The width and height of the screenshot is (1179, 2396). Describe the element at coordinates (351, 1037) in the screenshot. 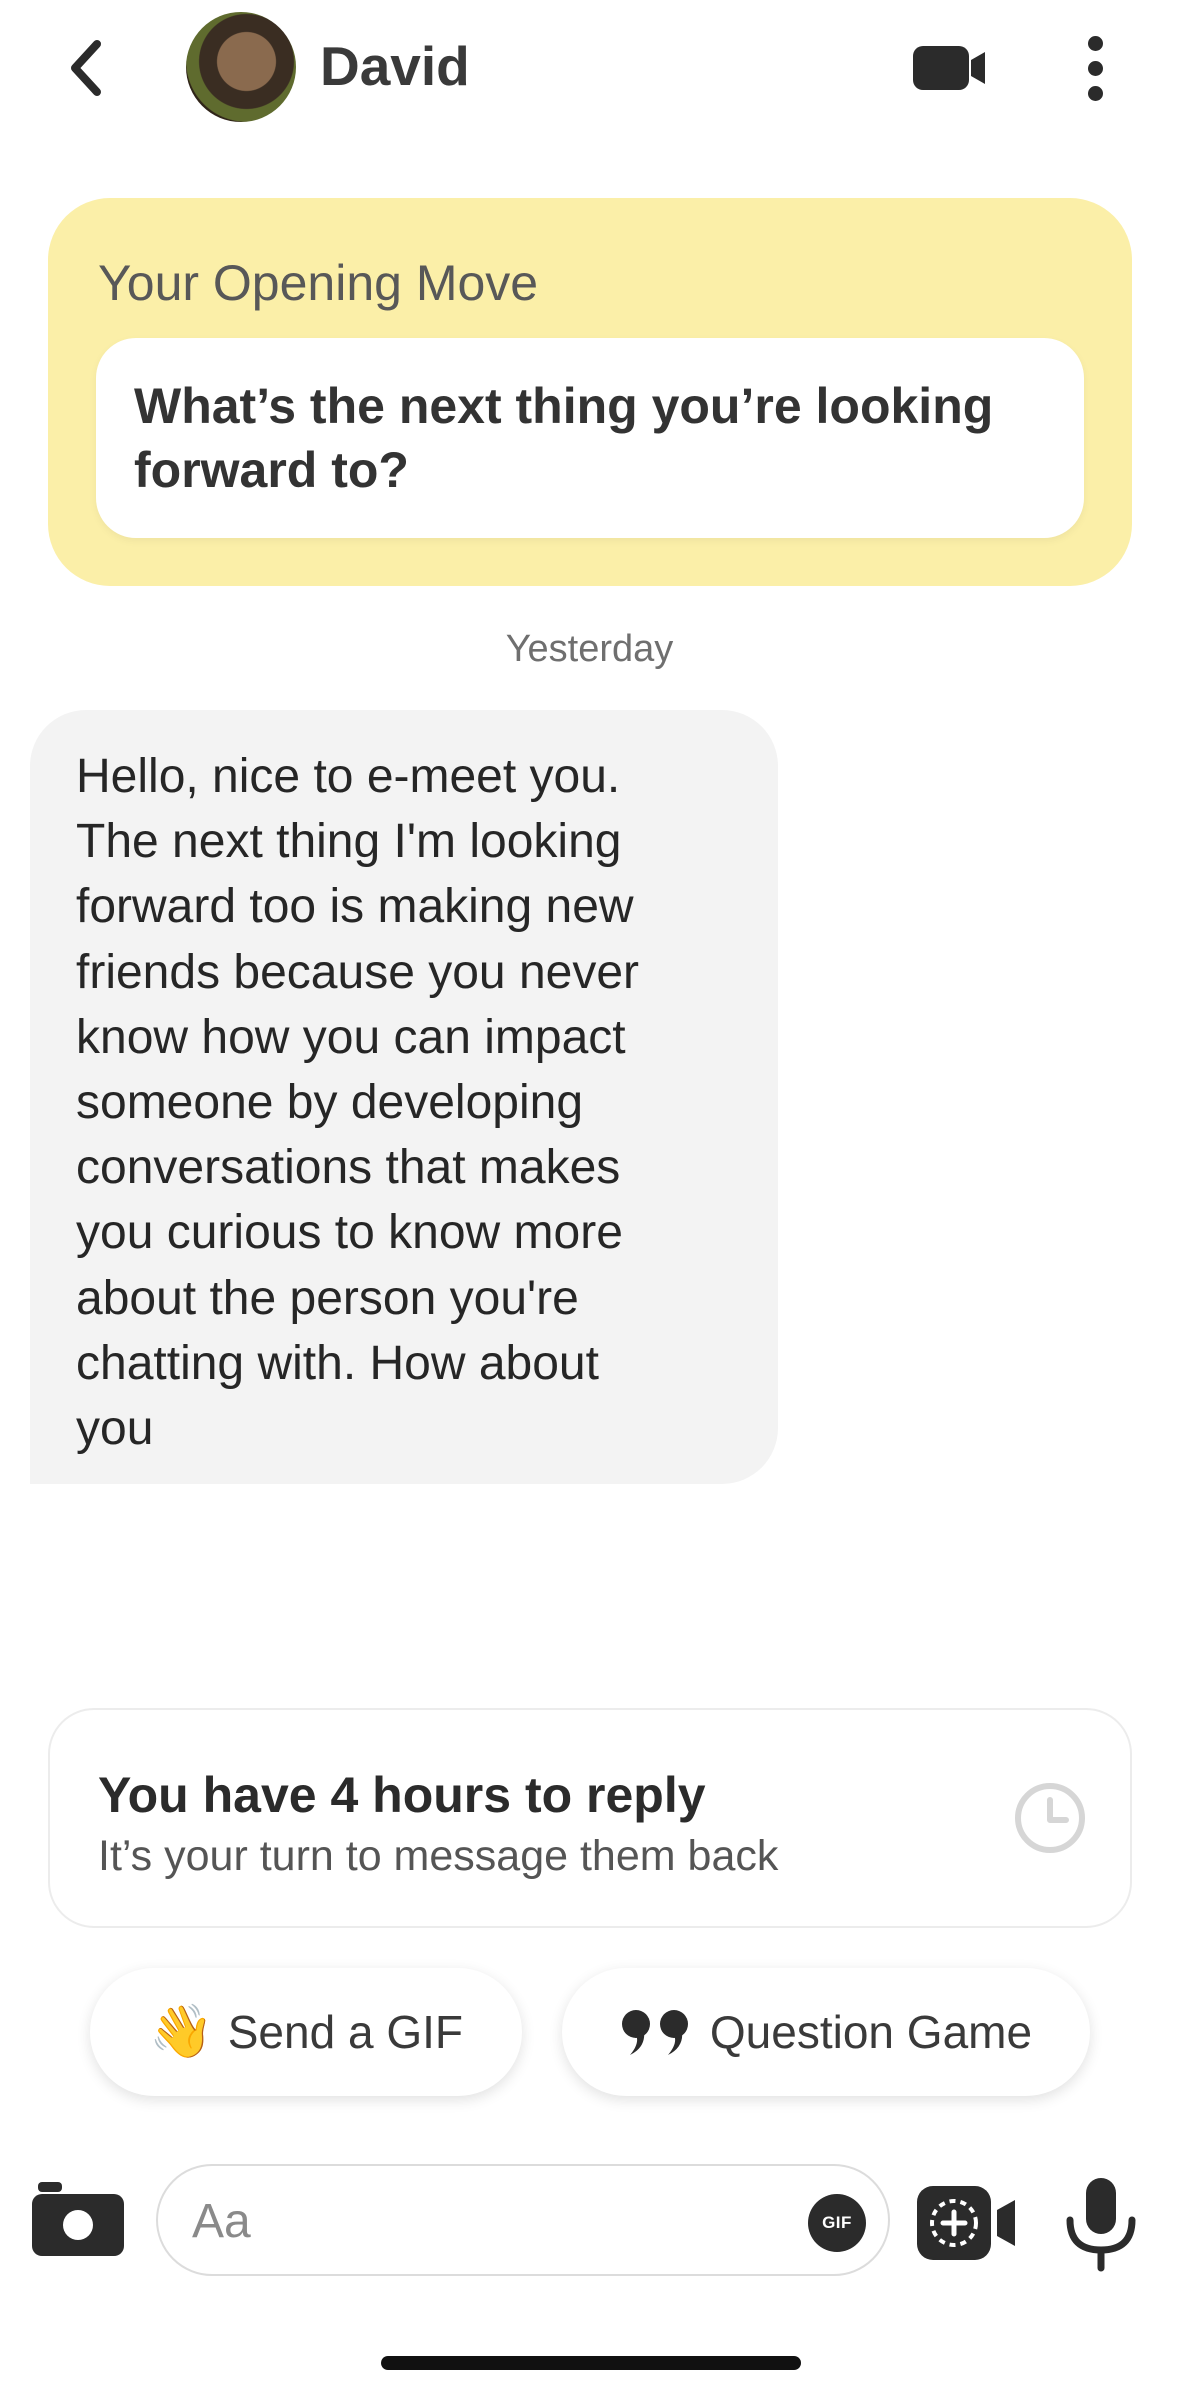

I see `message-line: know how you can impact` at that location.